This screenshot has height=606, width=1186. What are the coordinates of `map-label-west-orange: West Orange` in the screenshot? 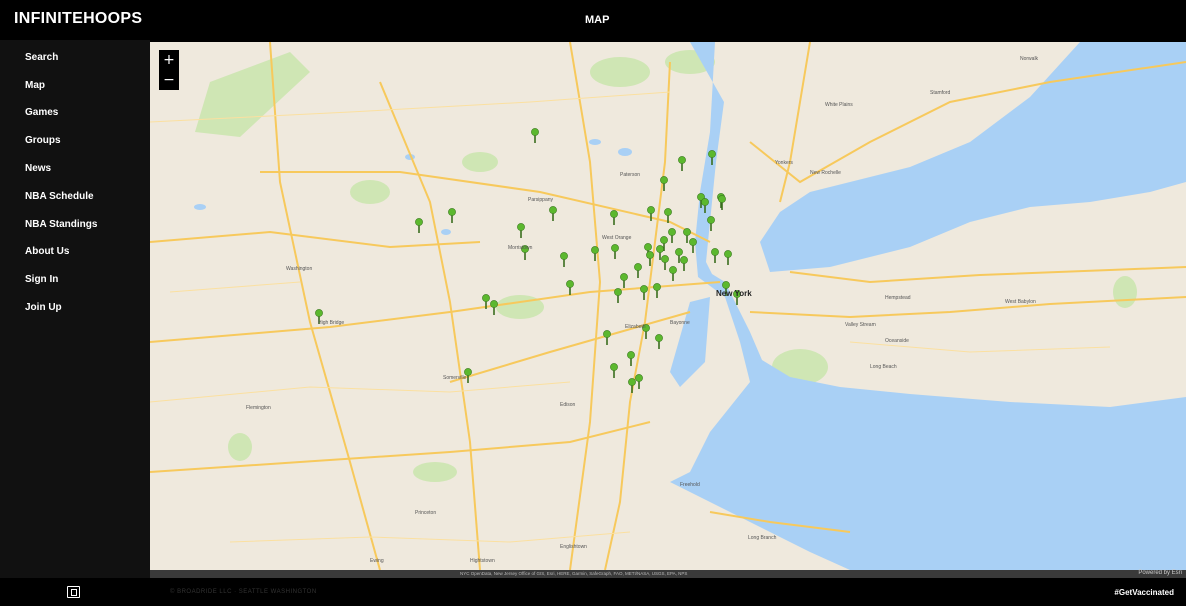 It's located at (617, 238).